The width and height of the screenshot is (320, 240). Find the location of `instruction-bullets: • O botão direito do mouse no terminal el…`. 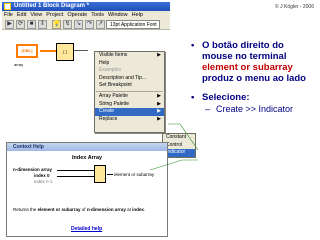

instruction-bullets: • O botão direito do mouse no terminal el… is located at coordinates (253, 77).